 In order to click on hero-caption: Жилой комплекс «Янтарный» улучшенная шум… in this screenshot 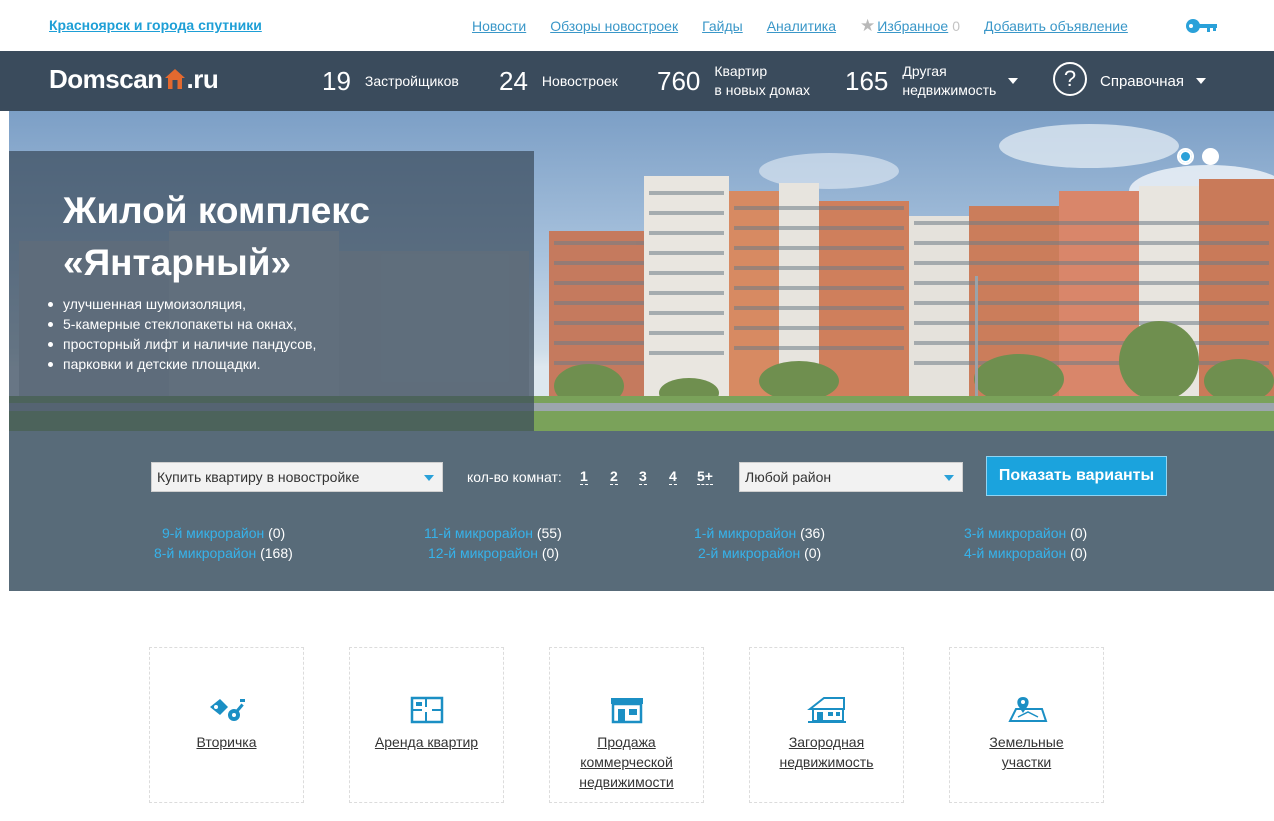, I will do `click(271, 291)`.